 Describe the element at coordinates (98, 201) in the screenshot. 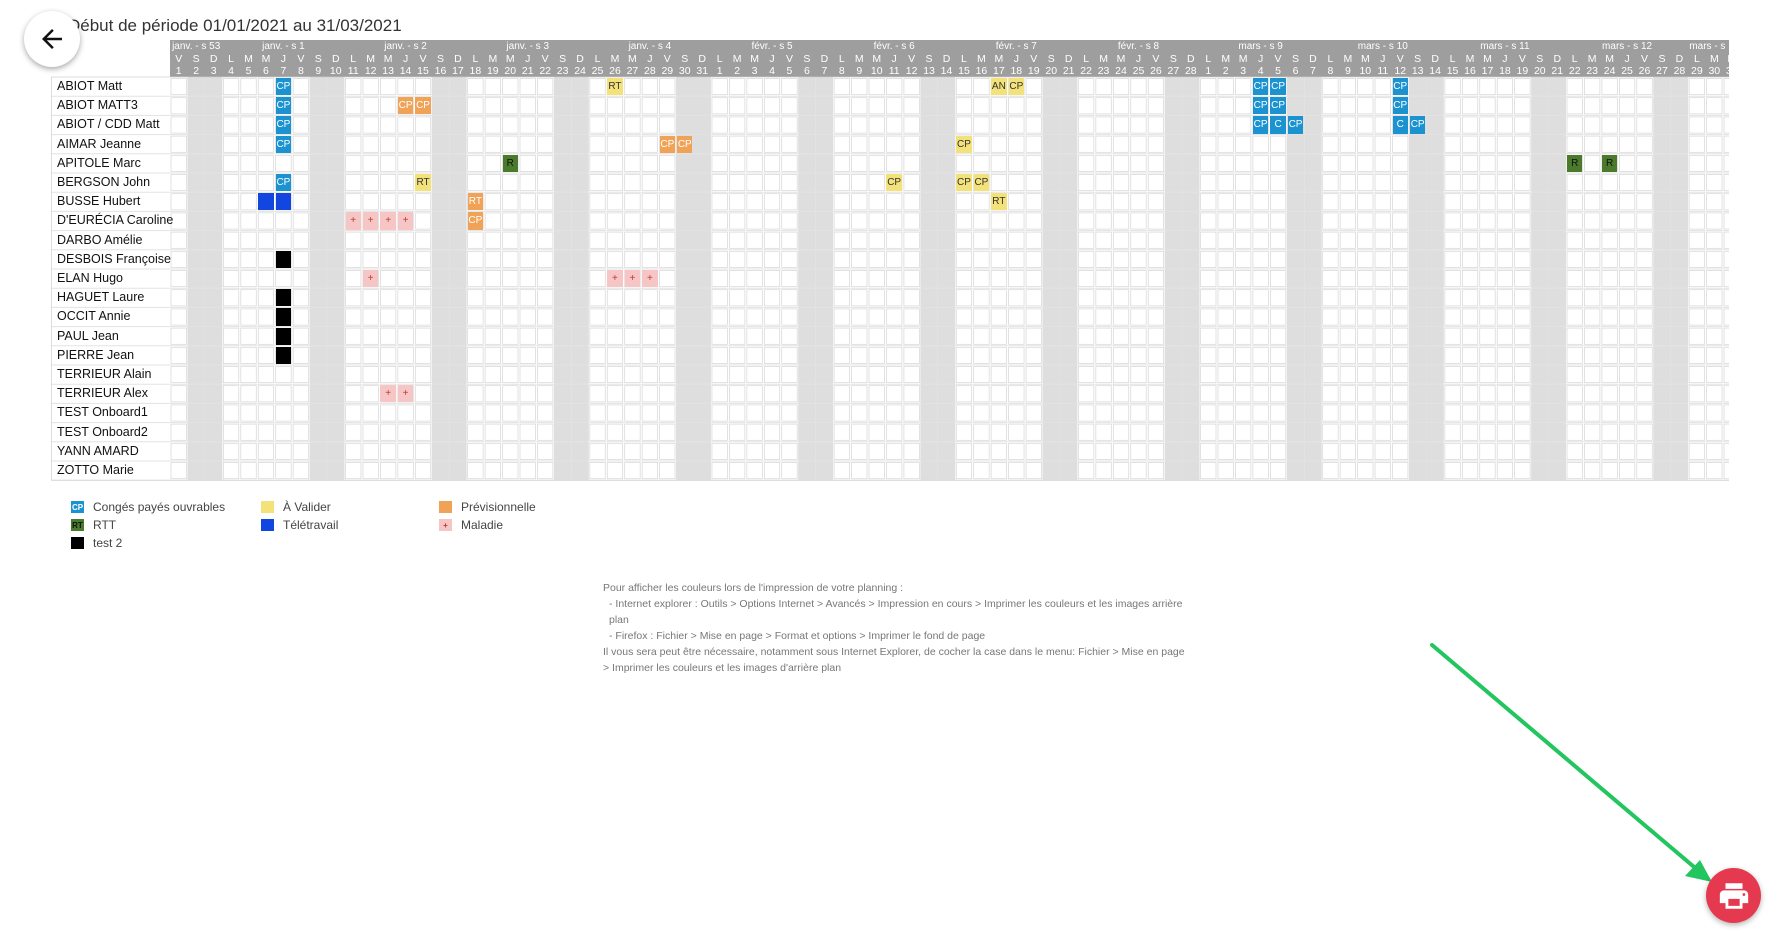

I see `employee-name: BUSSE Hubert` at that location.